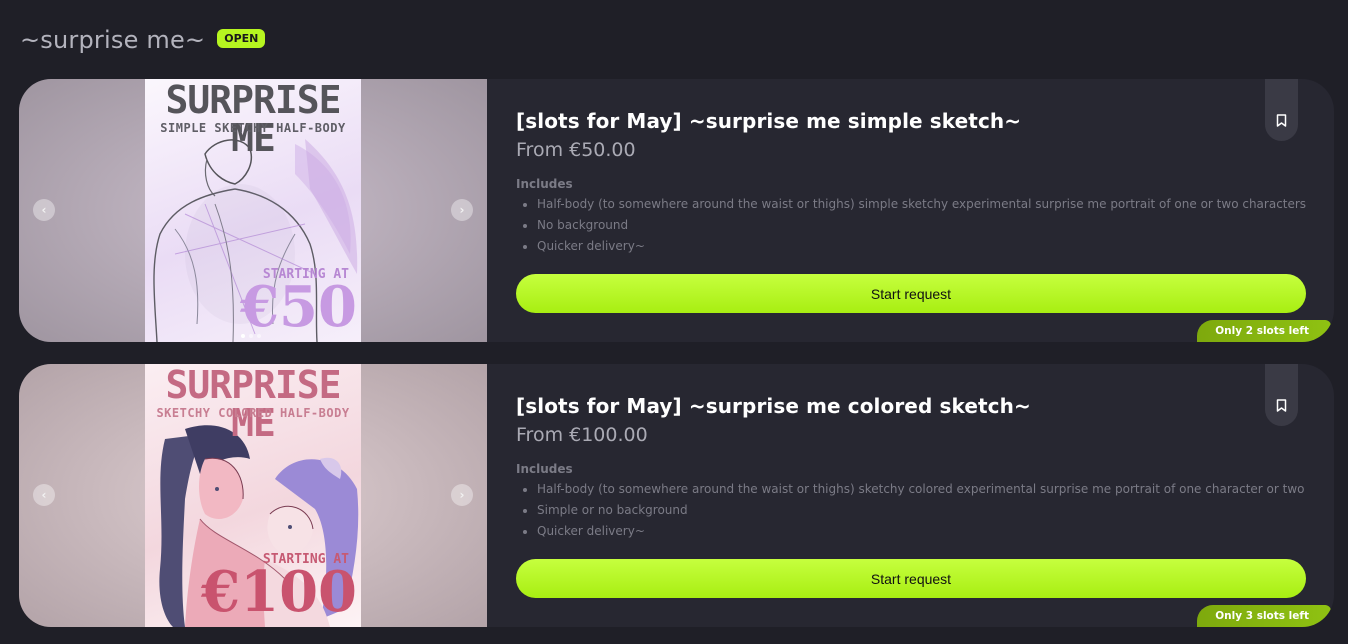 The height and width of the screenshot is (644, 1348). Describe the element at coordinates (241, 38) in the screenshot. I see `status-badge: OPEN` at that location.